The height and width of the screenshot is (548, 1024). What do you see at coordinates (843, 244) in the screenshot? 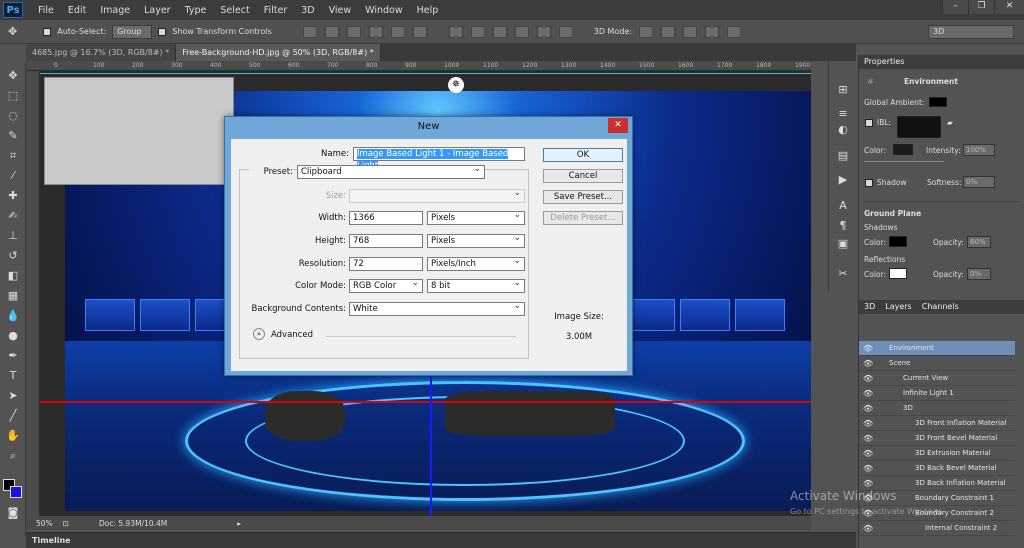
I see `brush-panel-icon: ▣` at bounding box center [843, 244].